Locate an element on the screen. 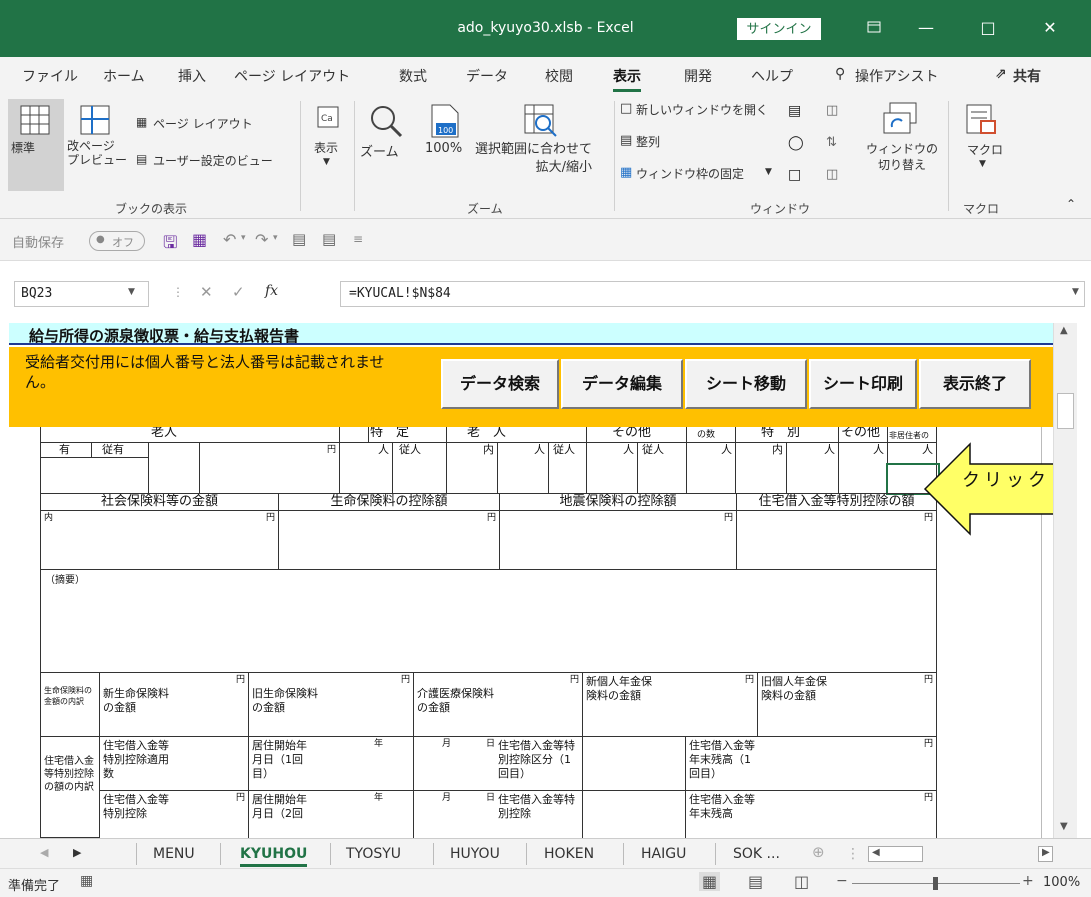 This screenshot has height=897, width=1091. switch-windows-button: ウィンドウの 切り替え is located at coordinates (902, 145).